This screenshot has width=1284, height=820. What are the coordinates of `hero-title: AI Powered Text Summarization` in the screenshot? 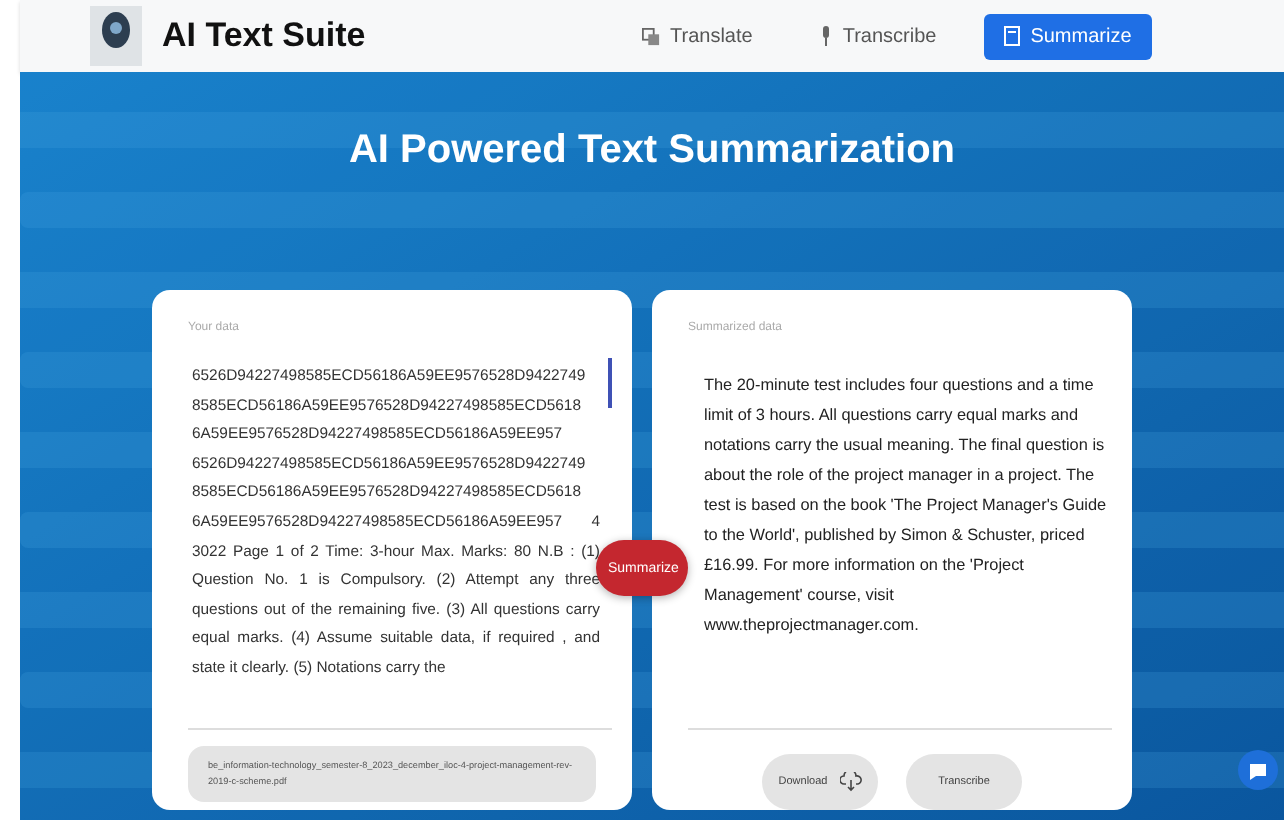 It's located at (652, 151).